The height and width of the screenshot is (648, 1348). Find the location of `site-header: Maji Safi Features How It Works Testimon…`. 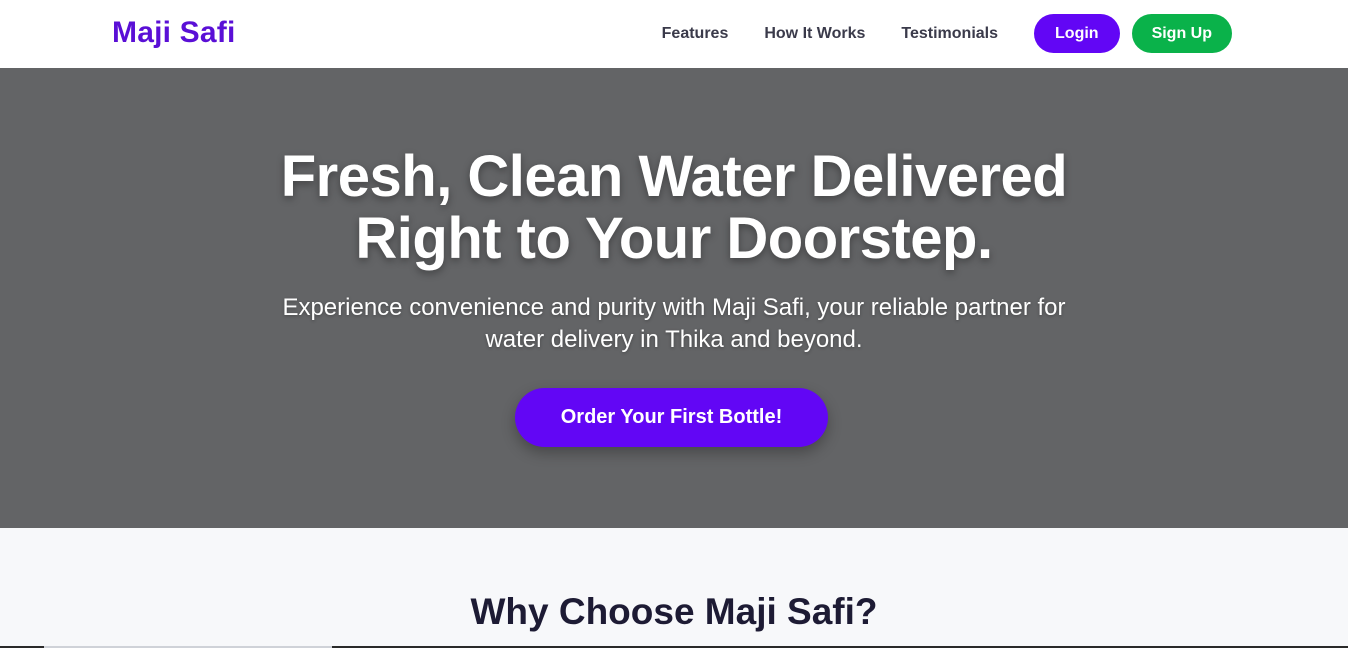

site-header: Maji Safi Features How It Works Testimon… is located at coordinates (674, 34).